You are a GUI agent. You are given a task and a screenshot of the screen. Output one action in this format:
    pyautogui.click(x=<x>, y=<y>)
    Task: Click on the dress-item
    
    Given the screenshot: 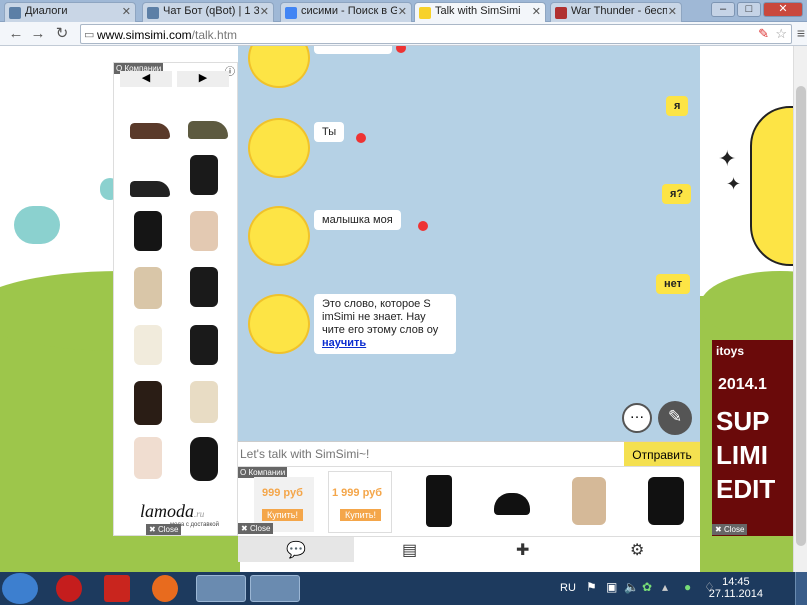 What is the action you would take?
    pyautogui.click(x=439, y=501)
    